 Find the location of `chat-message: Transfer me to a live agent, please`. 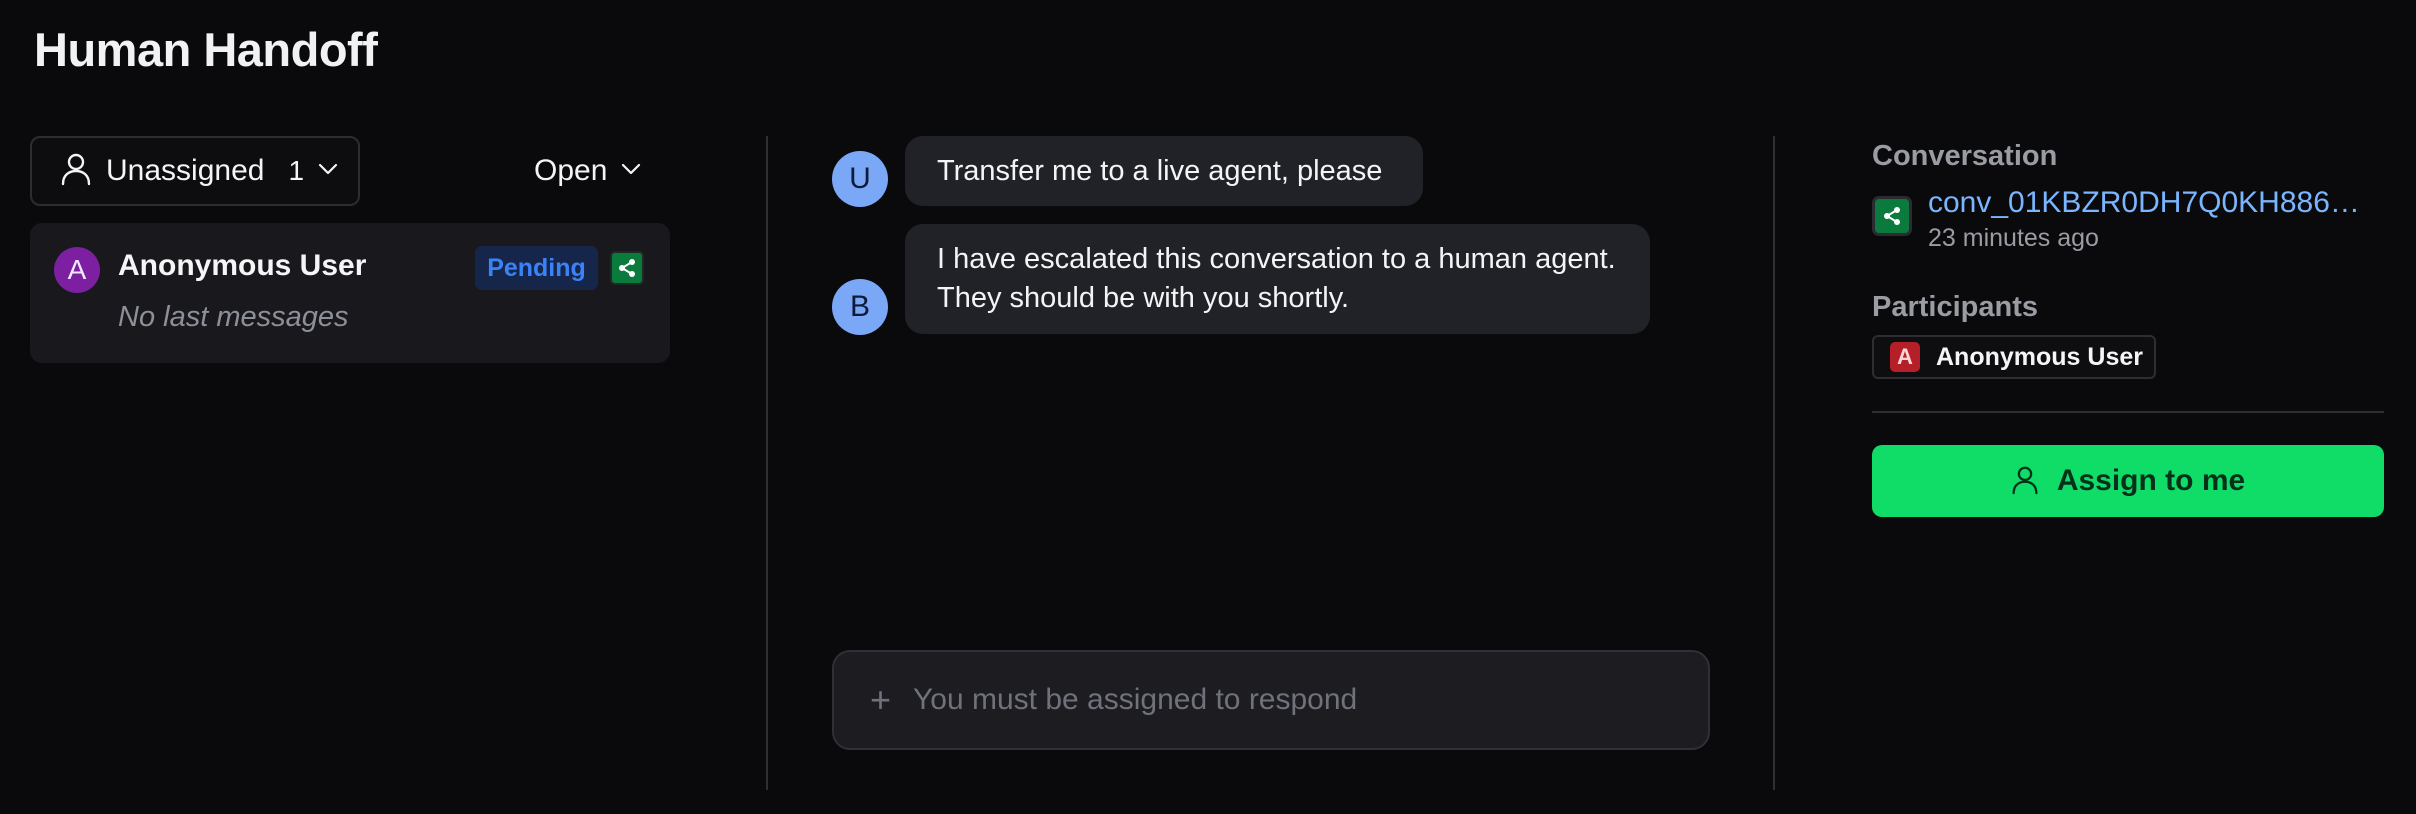

chat-message: Transfer me to a live agent, please is located at coordinates (1164, 171).